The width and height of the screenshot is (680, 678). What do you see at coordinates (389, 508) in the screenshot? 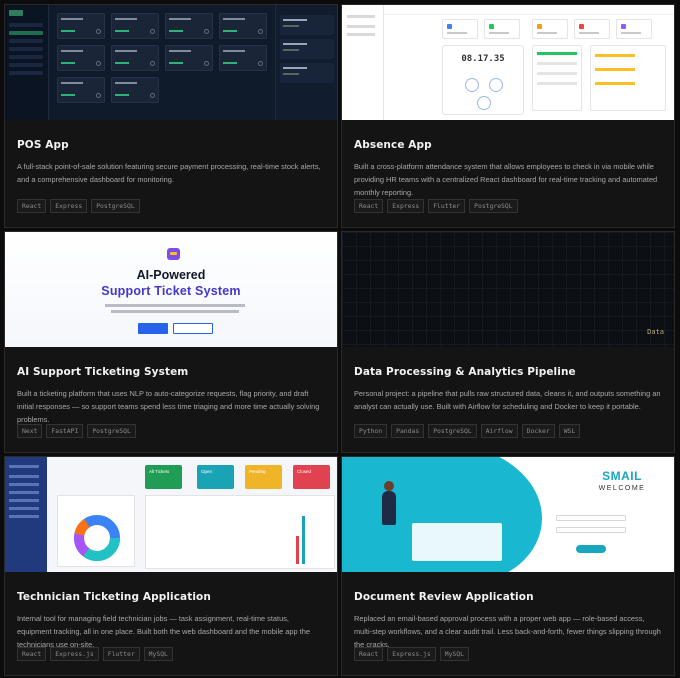
I see `person-illustration` at bounding box center [389, 508].